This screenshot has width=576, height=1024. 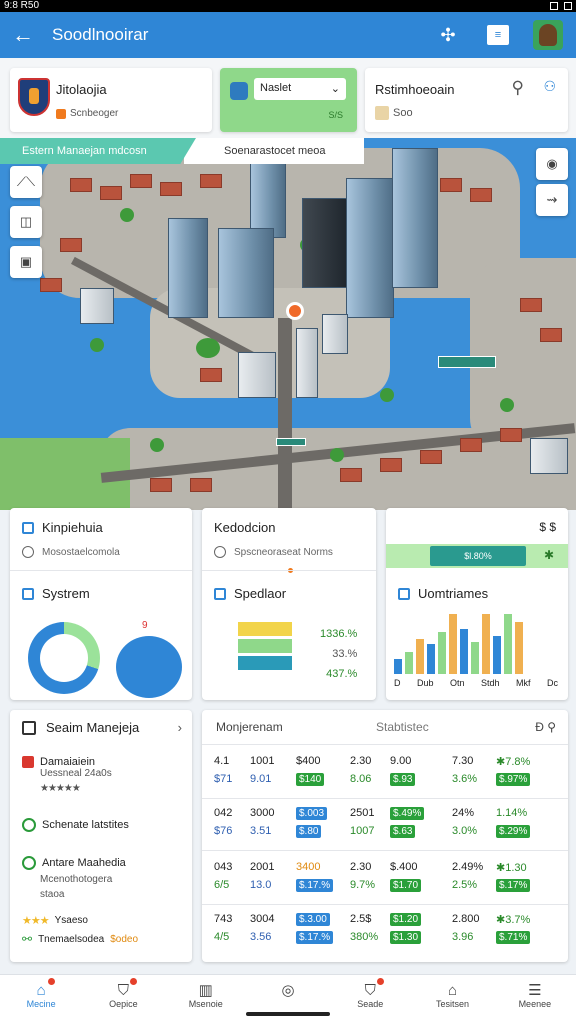 I want to click on map-banner-right: Soenarastocet meoa, so click(x=274, y=151).